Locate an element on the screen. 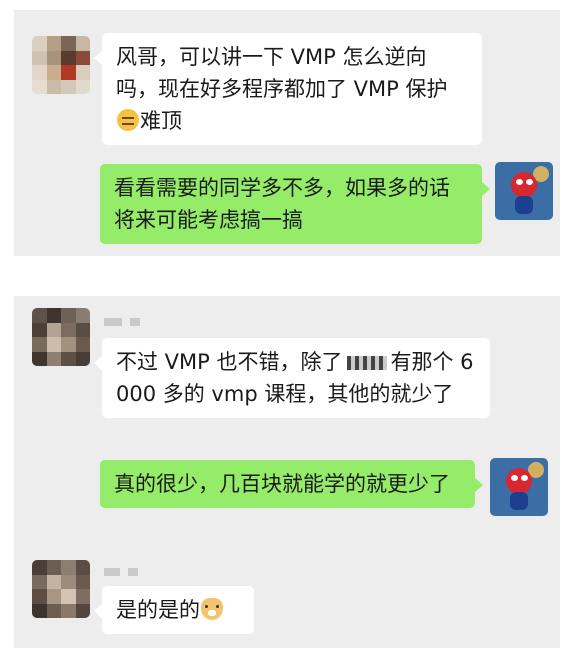 The height and width of the screenshot is (658, 572). message-text: 是的是的 is located at coordinates (158, 610).